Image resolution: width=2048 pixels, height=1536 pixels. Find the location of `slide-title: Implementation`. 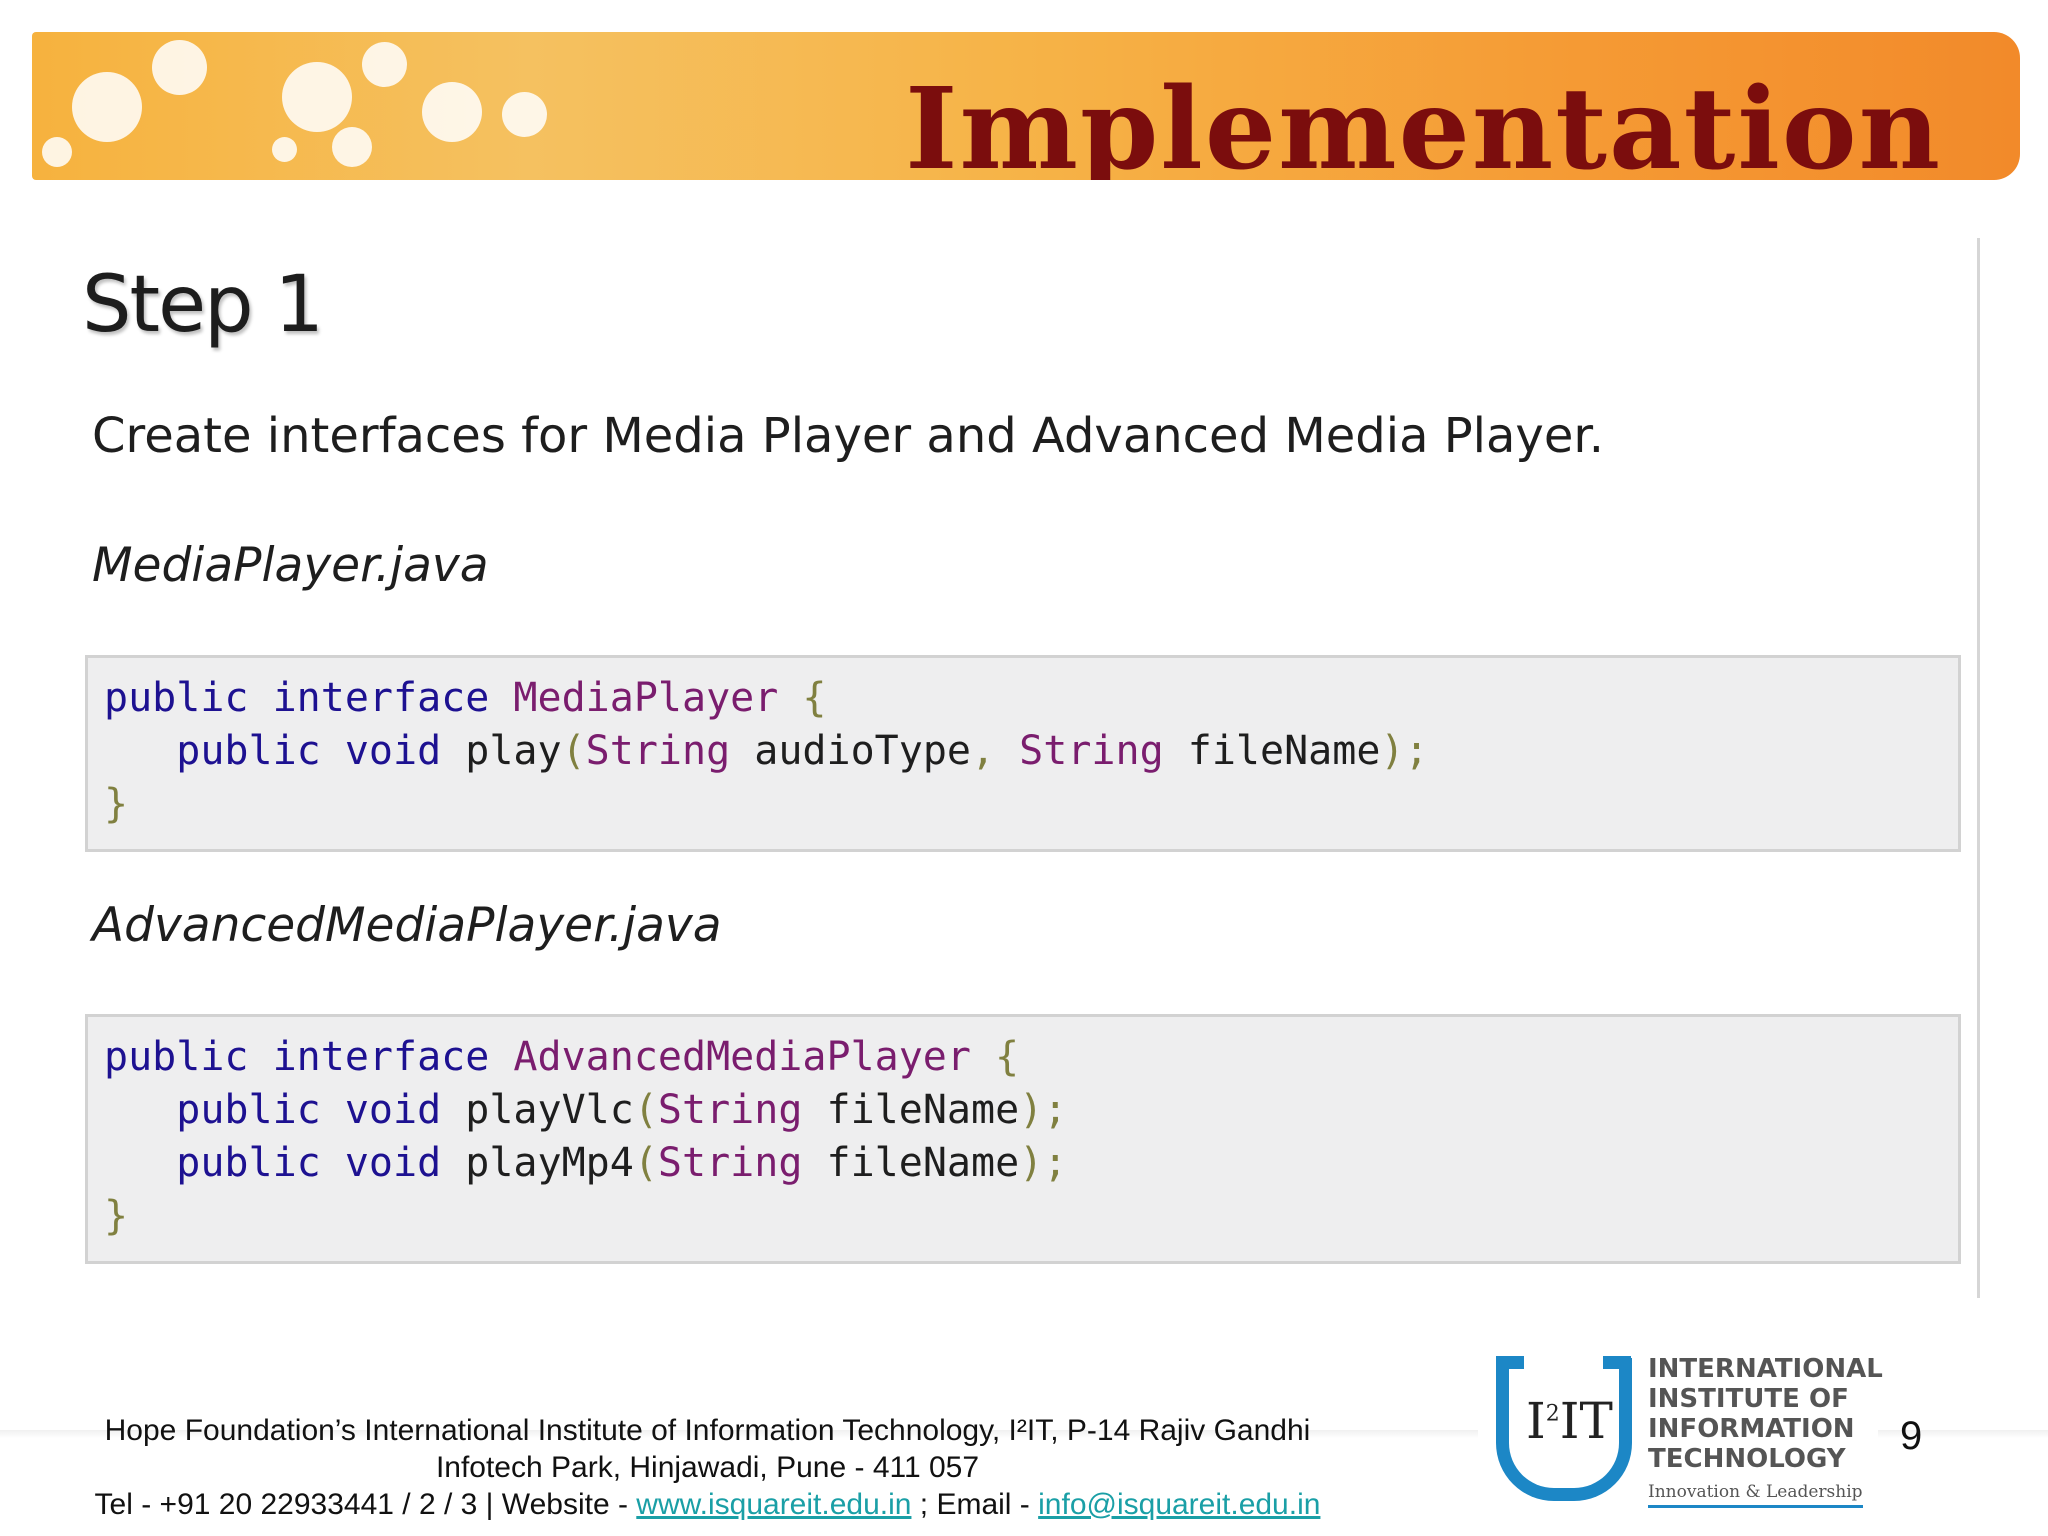

slide-title: Implementation is located at coordinates (1423, 122).